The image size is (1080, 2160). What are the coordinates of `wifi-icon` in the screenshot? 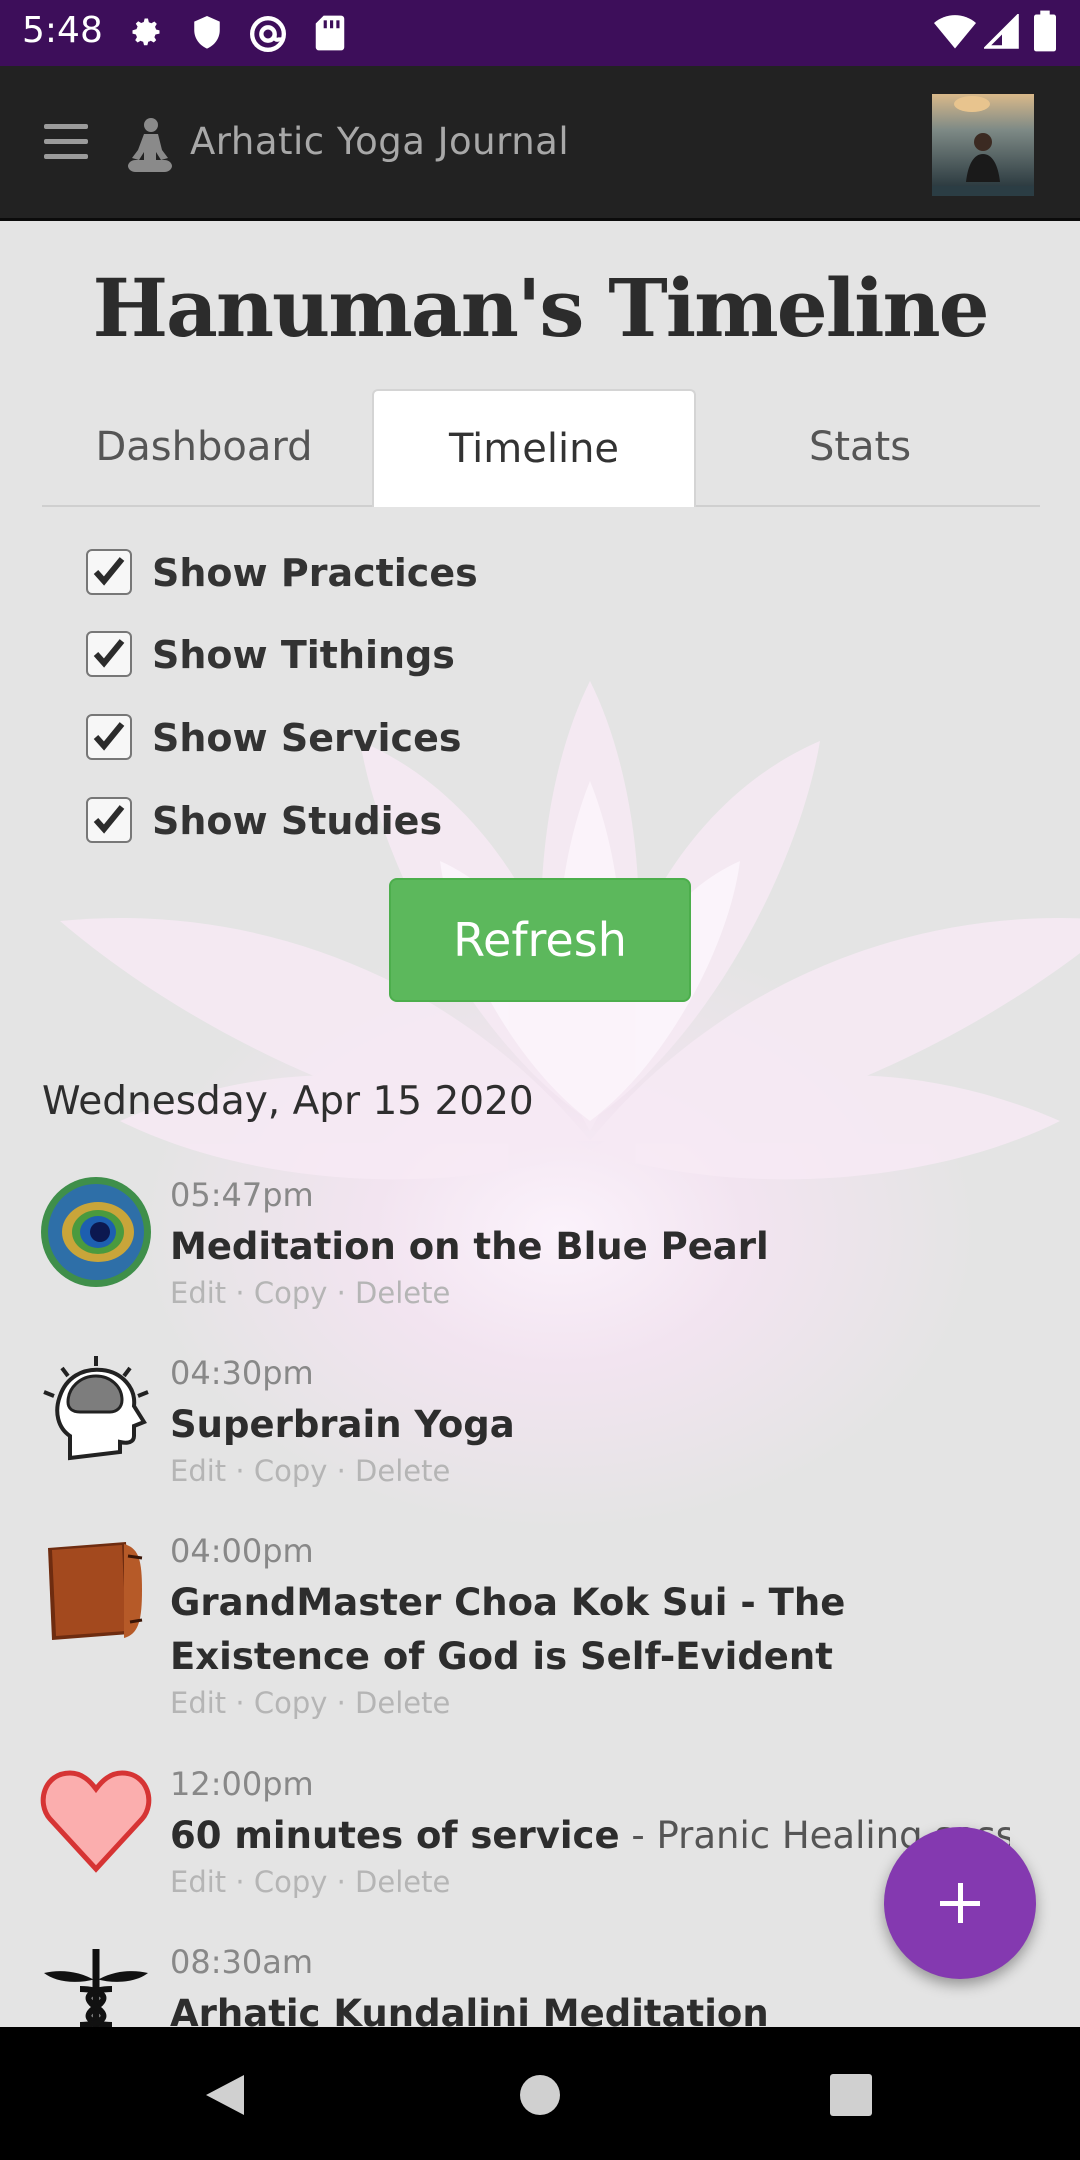 It's located at (955, 32).